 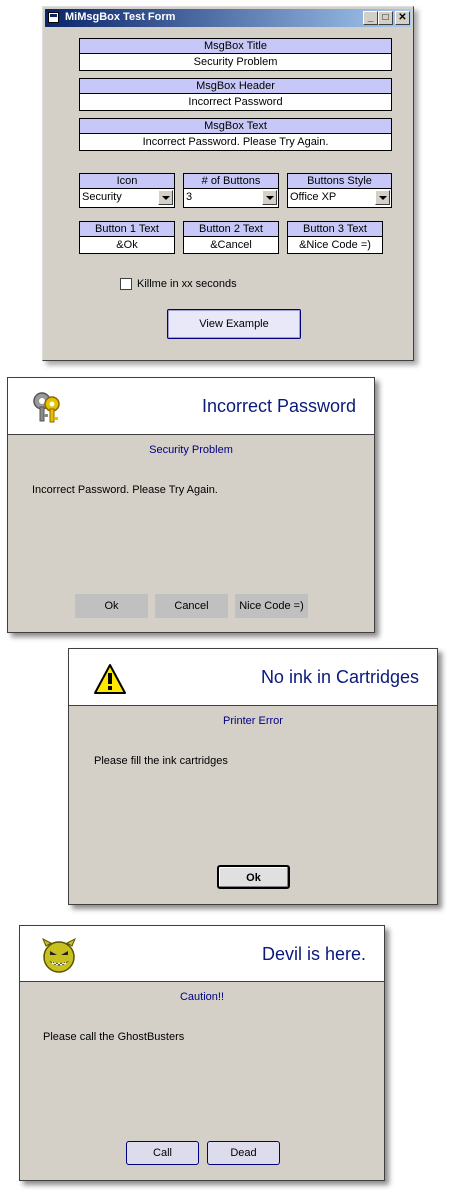 I want to click on cancel-button: Cancel, so click(x=191, y=606).